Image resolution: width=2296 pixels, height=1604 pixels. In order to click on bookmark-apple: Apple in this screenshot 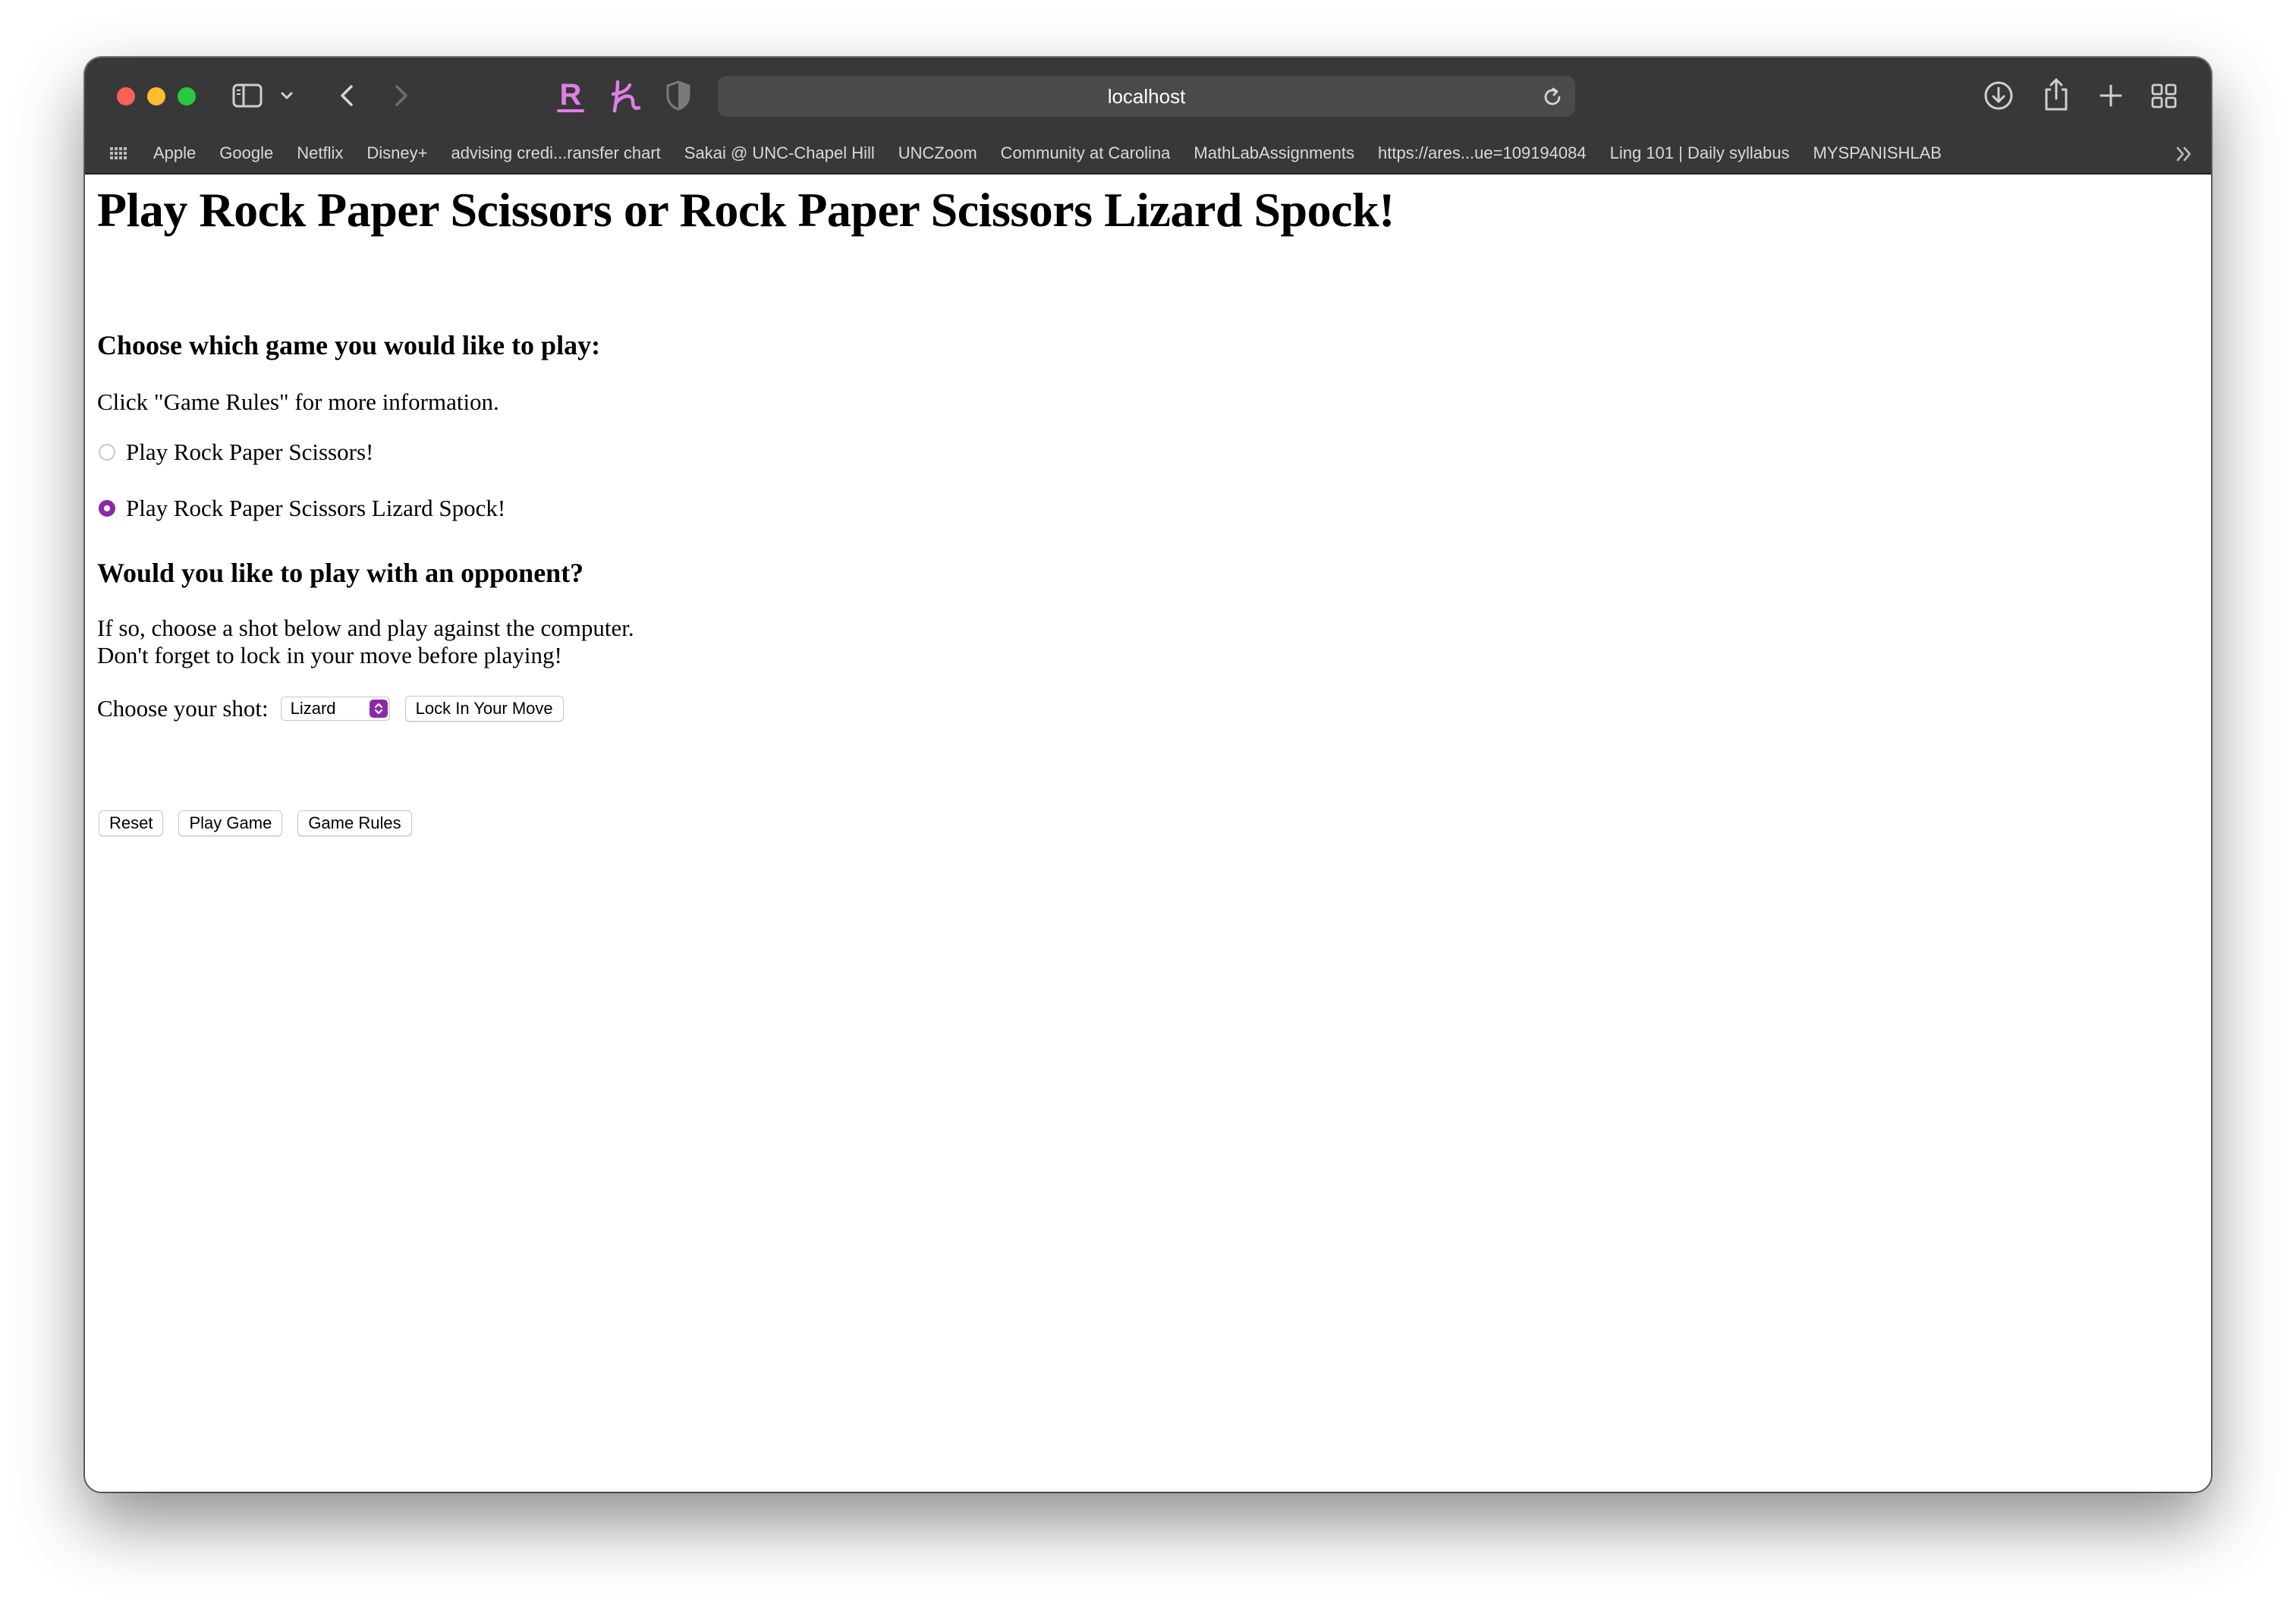, I will do `click(174, 153)`.